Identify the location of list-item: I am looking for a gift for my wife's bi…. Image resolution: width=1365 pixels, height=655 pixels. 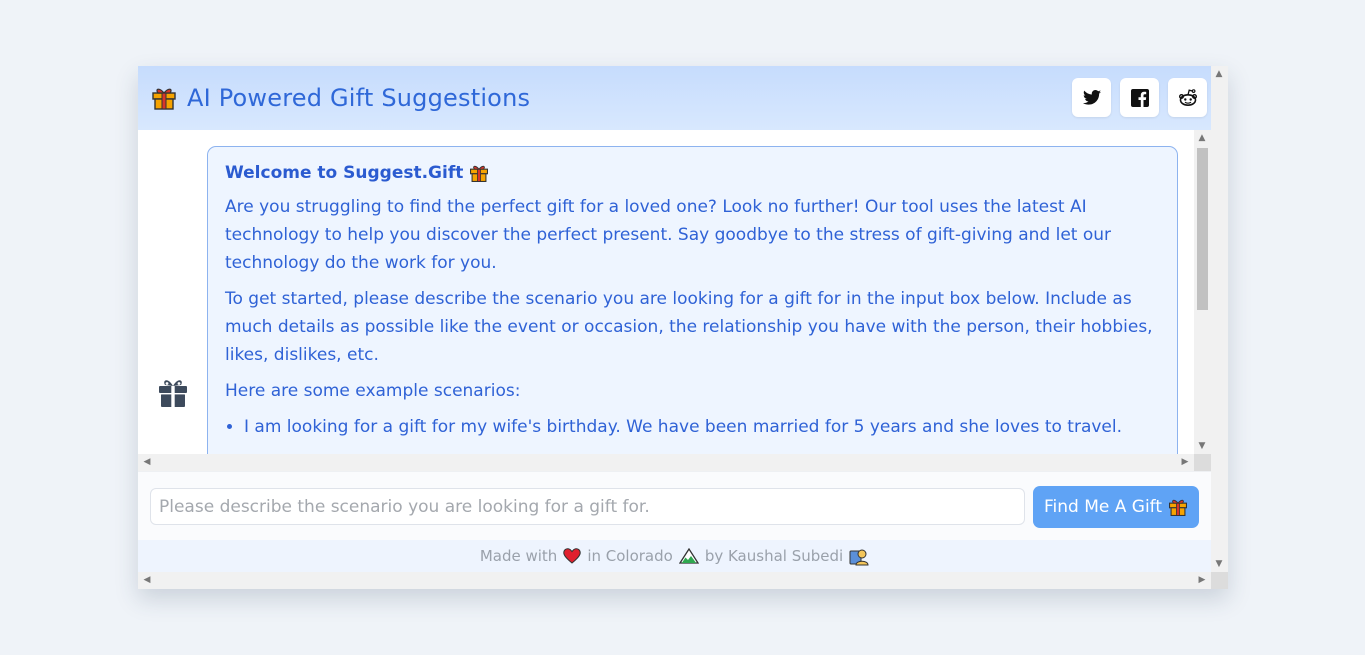
(702, 427).